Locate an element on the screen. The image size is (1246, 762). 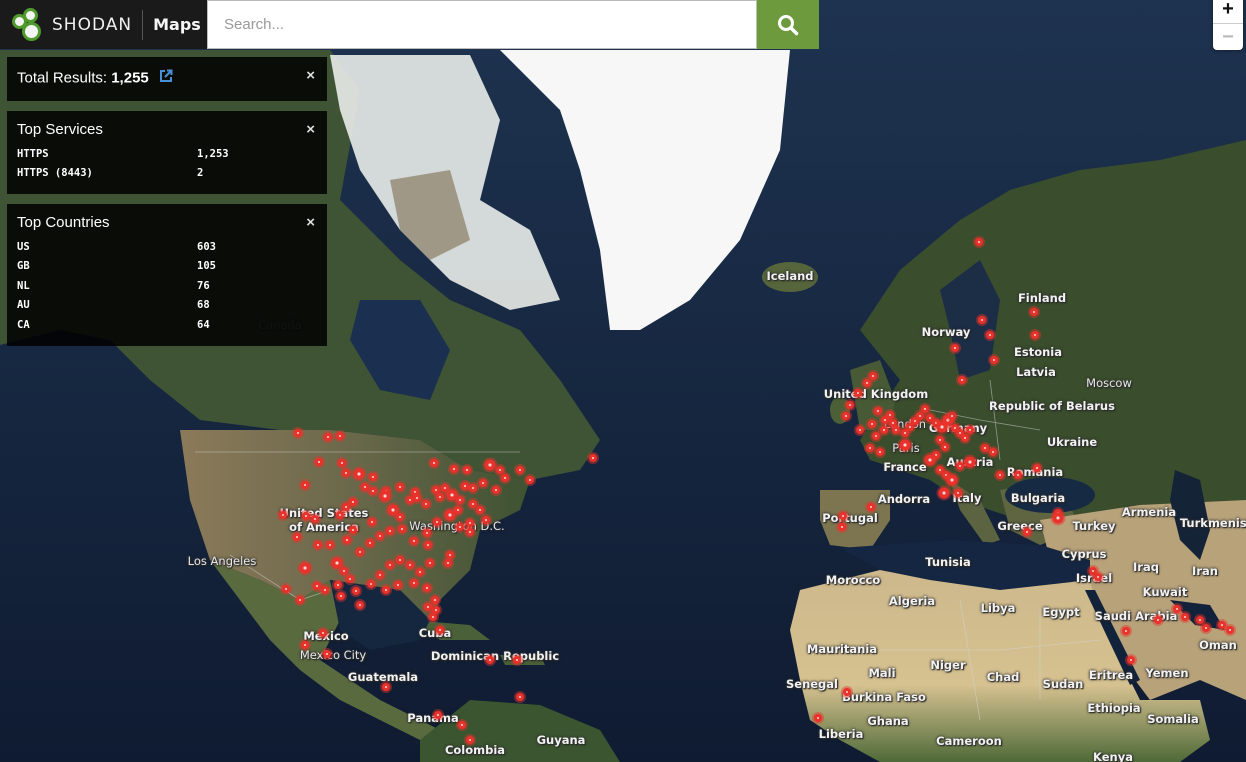
country-row: CA 64 is located at coordinates (167, 325).